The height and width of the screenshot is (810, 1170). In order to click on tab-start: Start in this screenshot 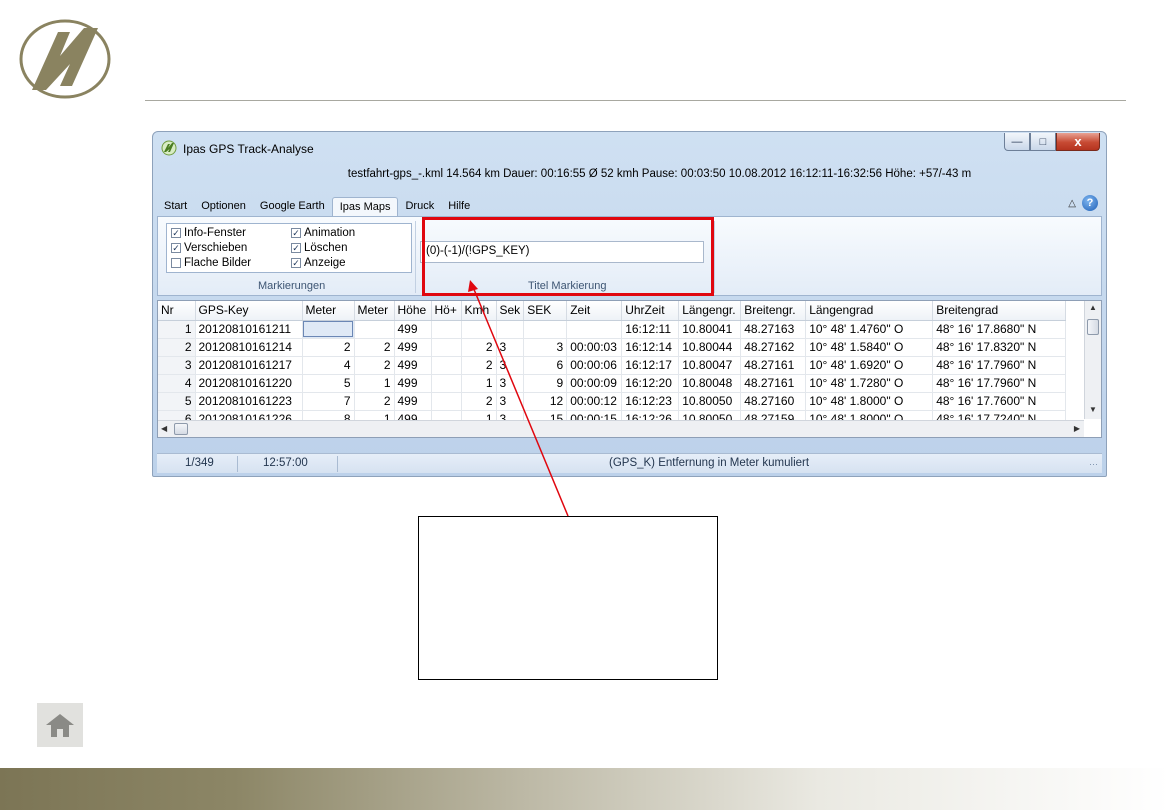, I will do `click(175, 207)`.